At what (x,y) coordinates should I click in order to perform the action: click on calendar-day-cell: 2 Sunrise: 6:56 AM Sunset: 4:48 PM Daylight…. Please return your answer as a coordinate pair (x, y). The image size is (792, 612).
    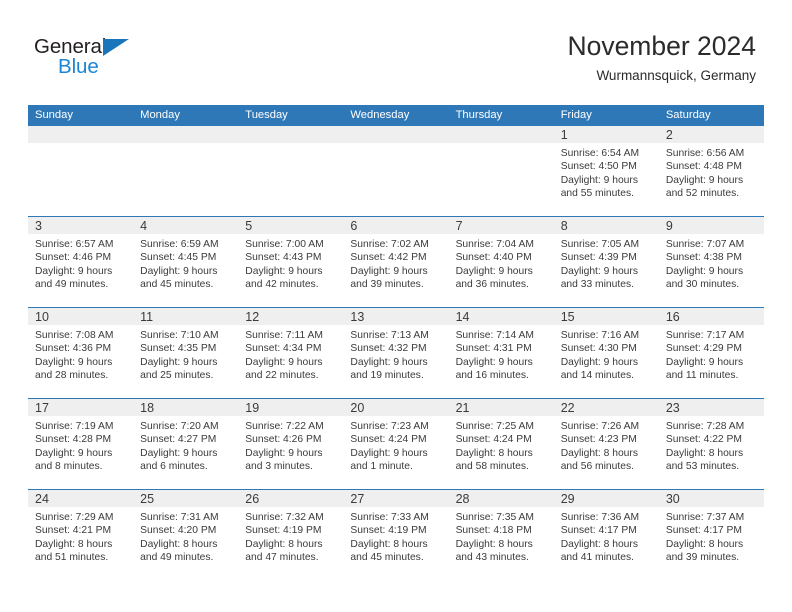
    Looking at the image, I should click on (711, 171).